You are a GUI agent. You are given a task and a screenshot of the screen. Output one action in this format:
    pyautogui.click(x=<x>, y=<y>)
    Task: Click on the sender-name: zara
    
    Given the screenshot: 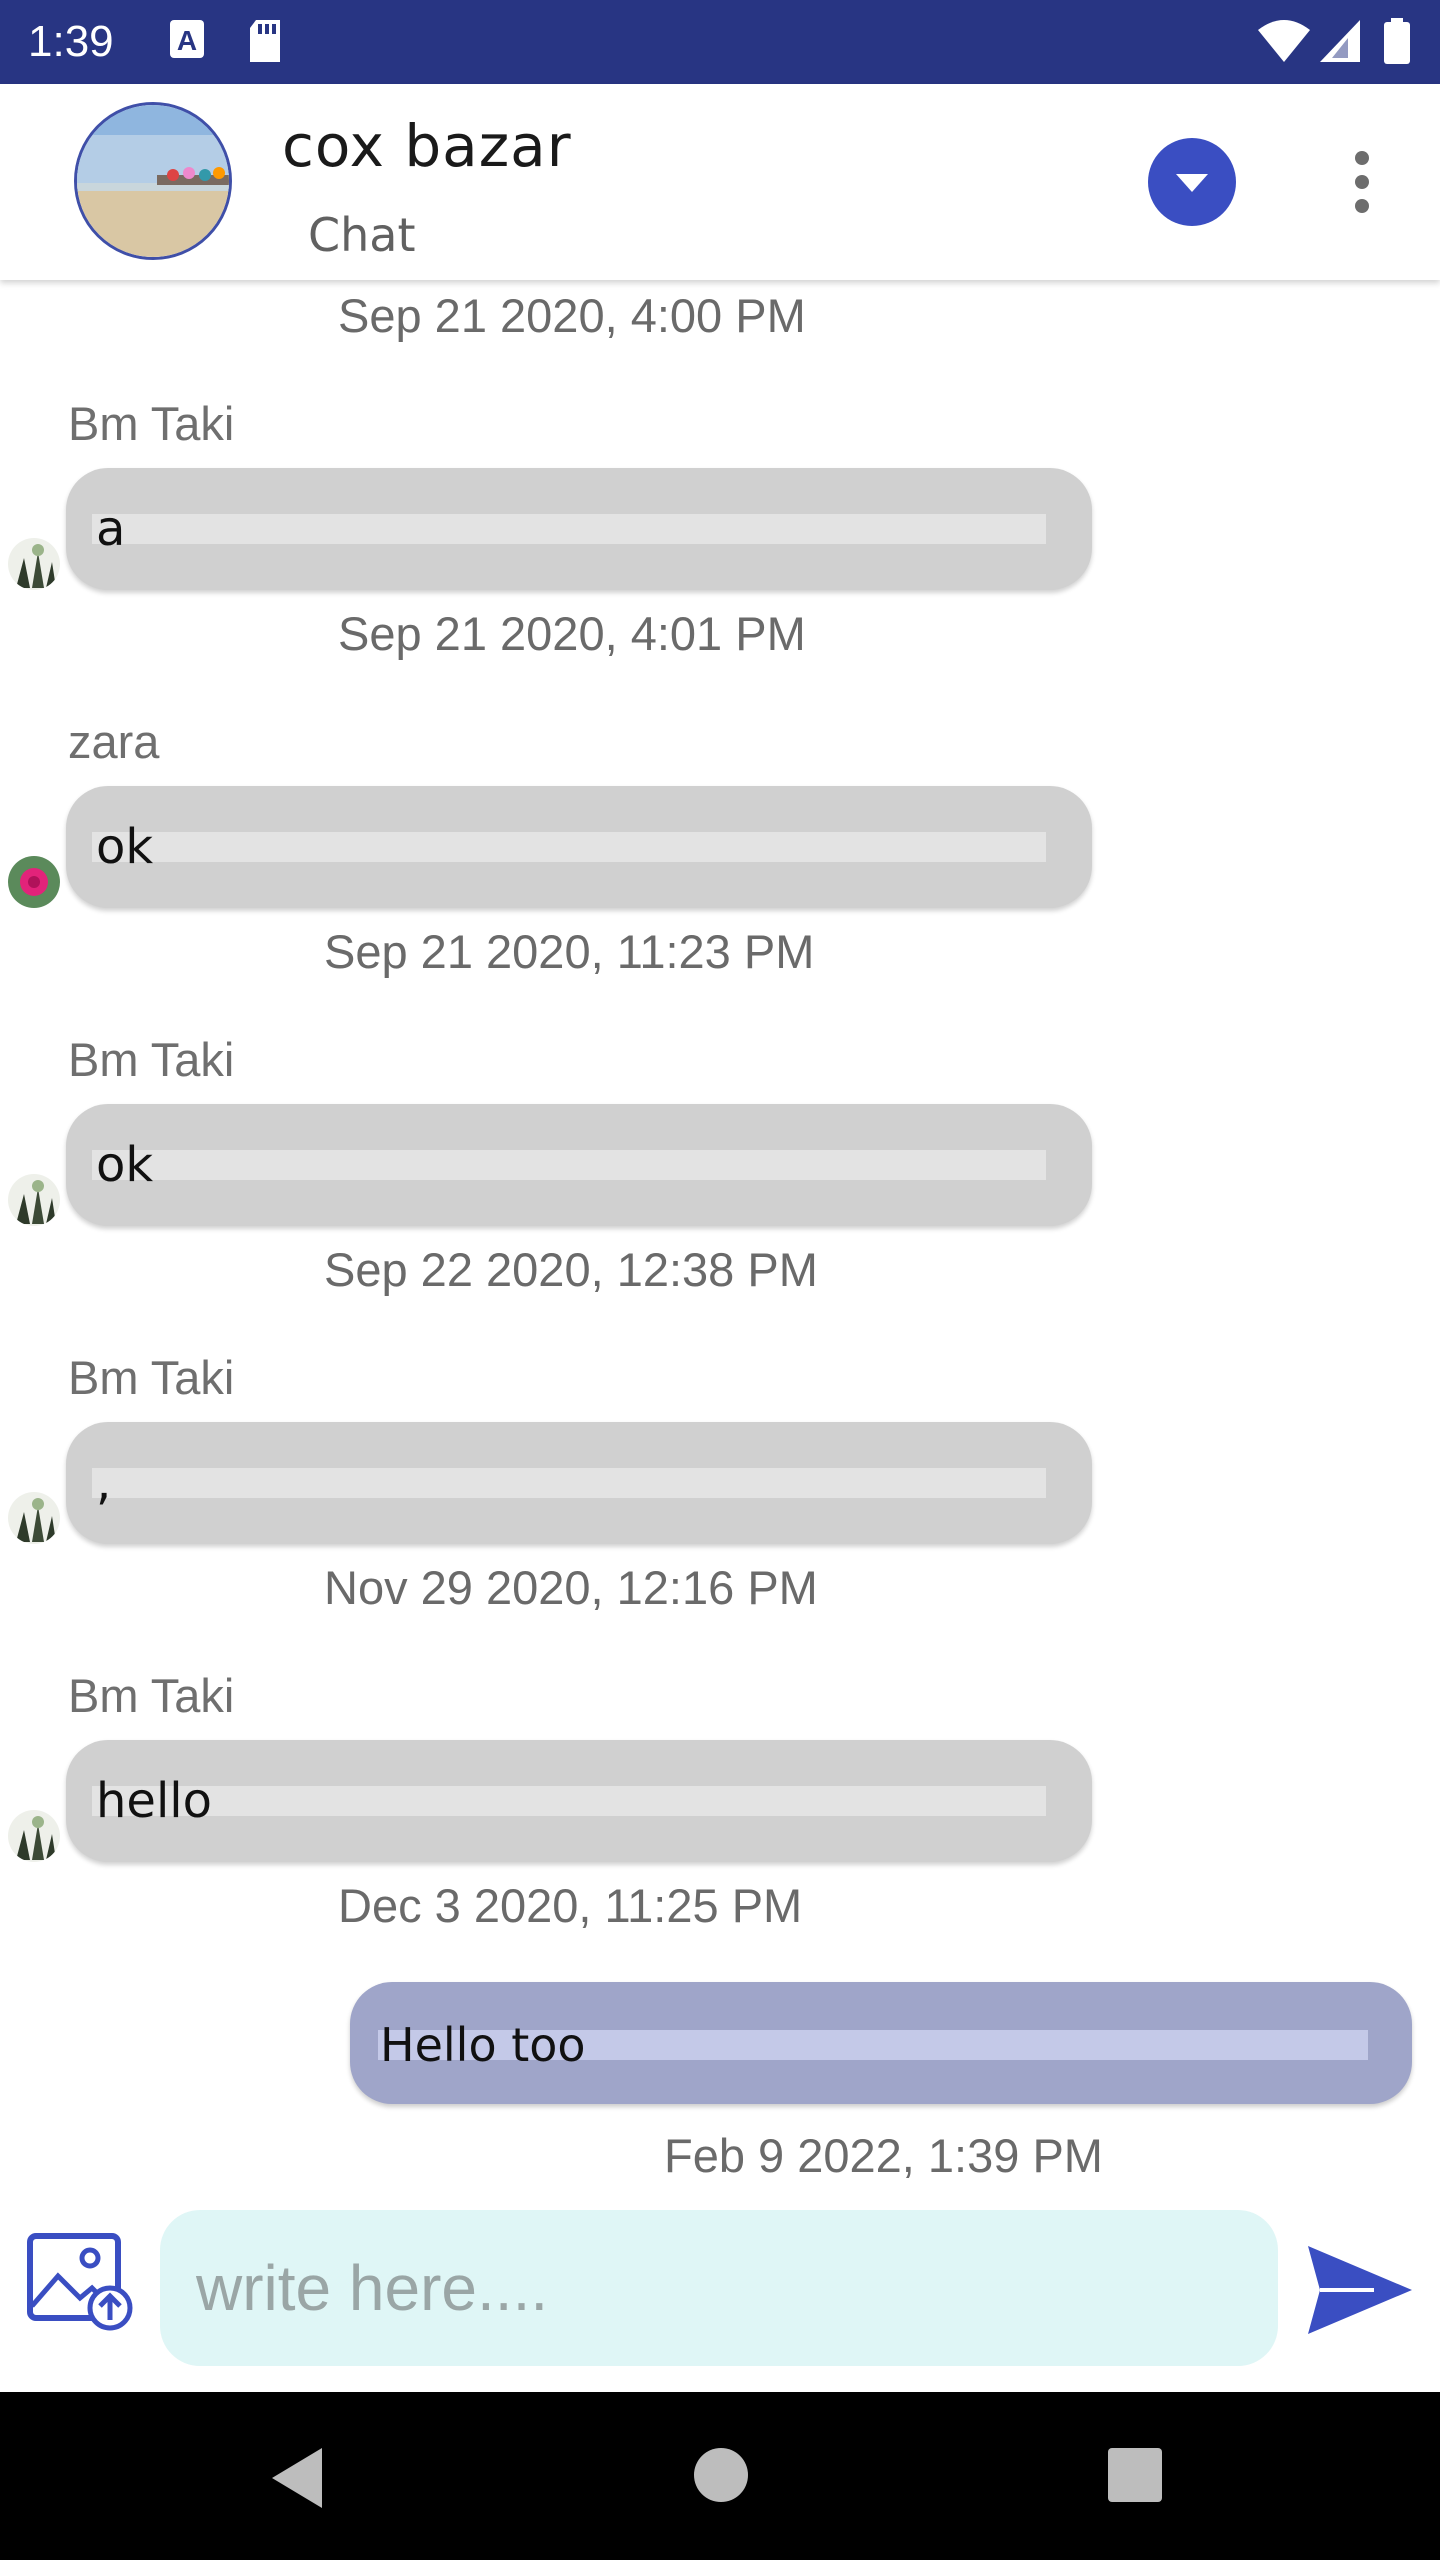 What is the action you would take?
    pyautogui.click(x=114, y=741)
    